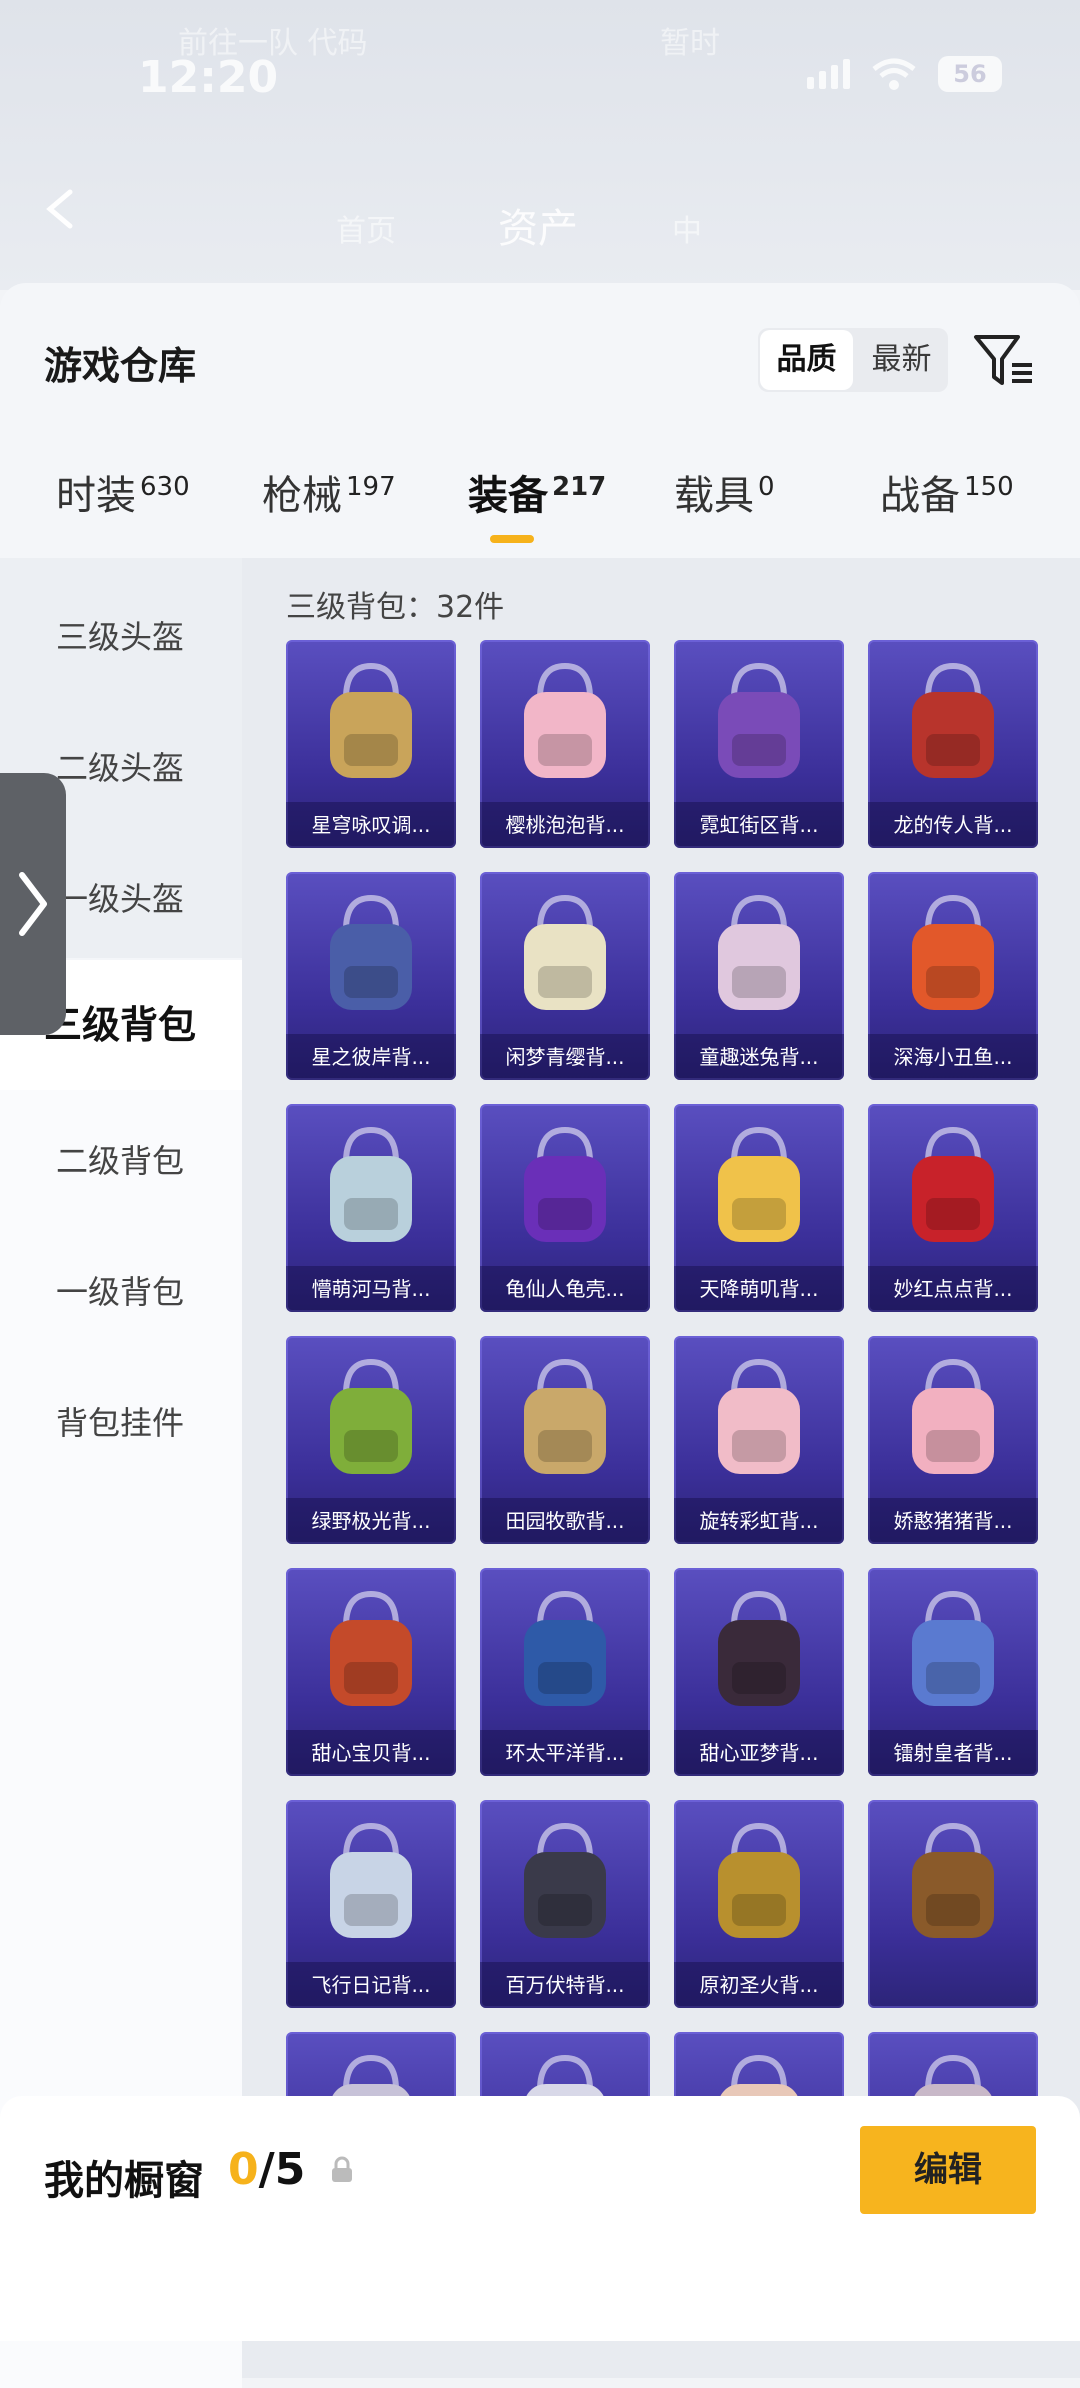 This screenshot has width=1080, height=2388. I want to click on tab-count: 0, so click(766, 487).